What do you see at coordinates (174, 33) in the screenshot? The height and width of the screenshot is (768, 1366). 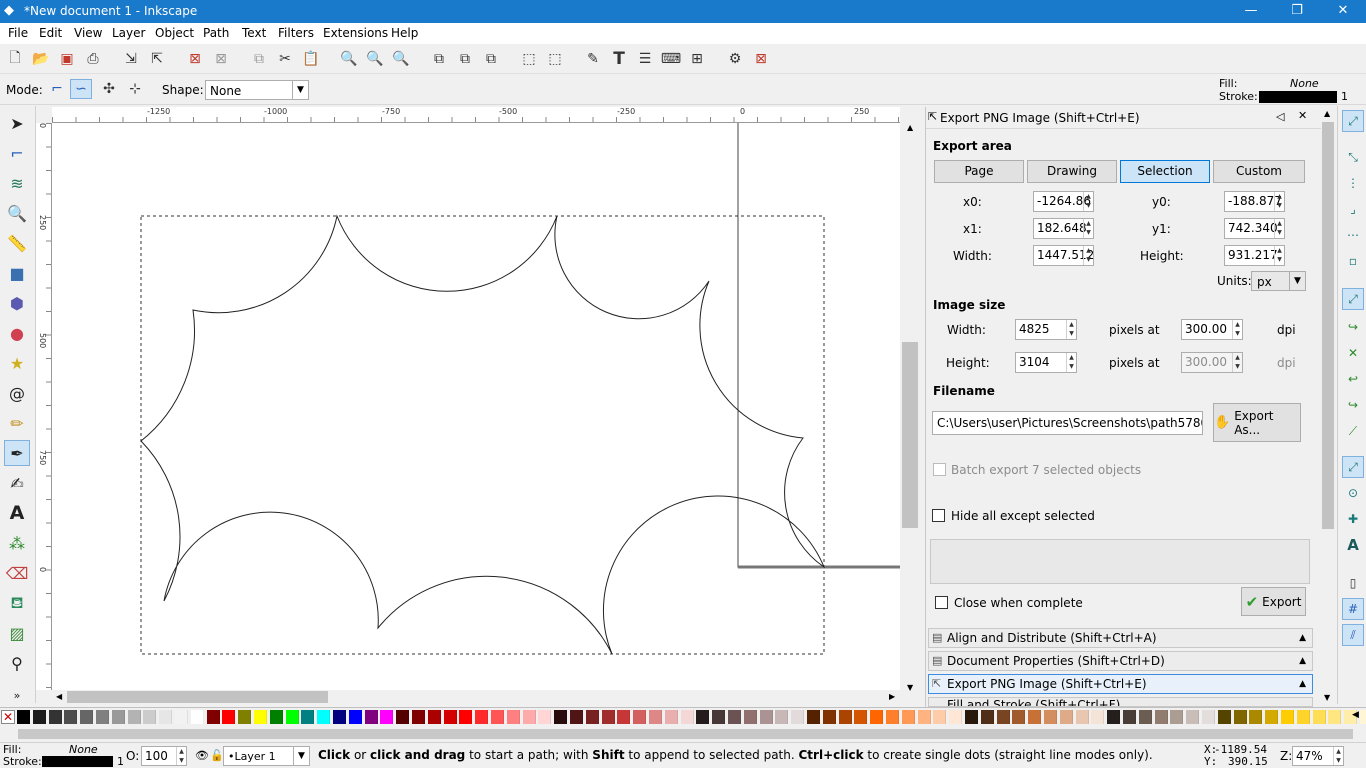 I see `menu-object: Object` at bounding box center [174, 33].